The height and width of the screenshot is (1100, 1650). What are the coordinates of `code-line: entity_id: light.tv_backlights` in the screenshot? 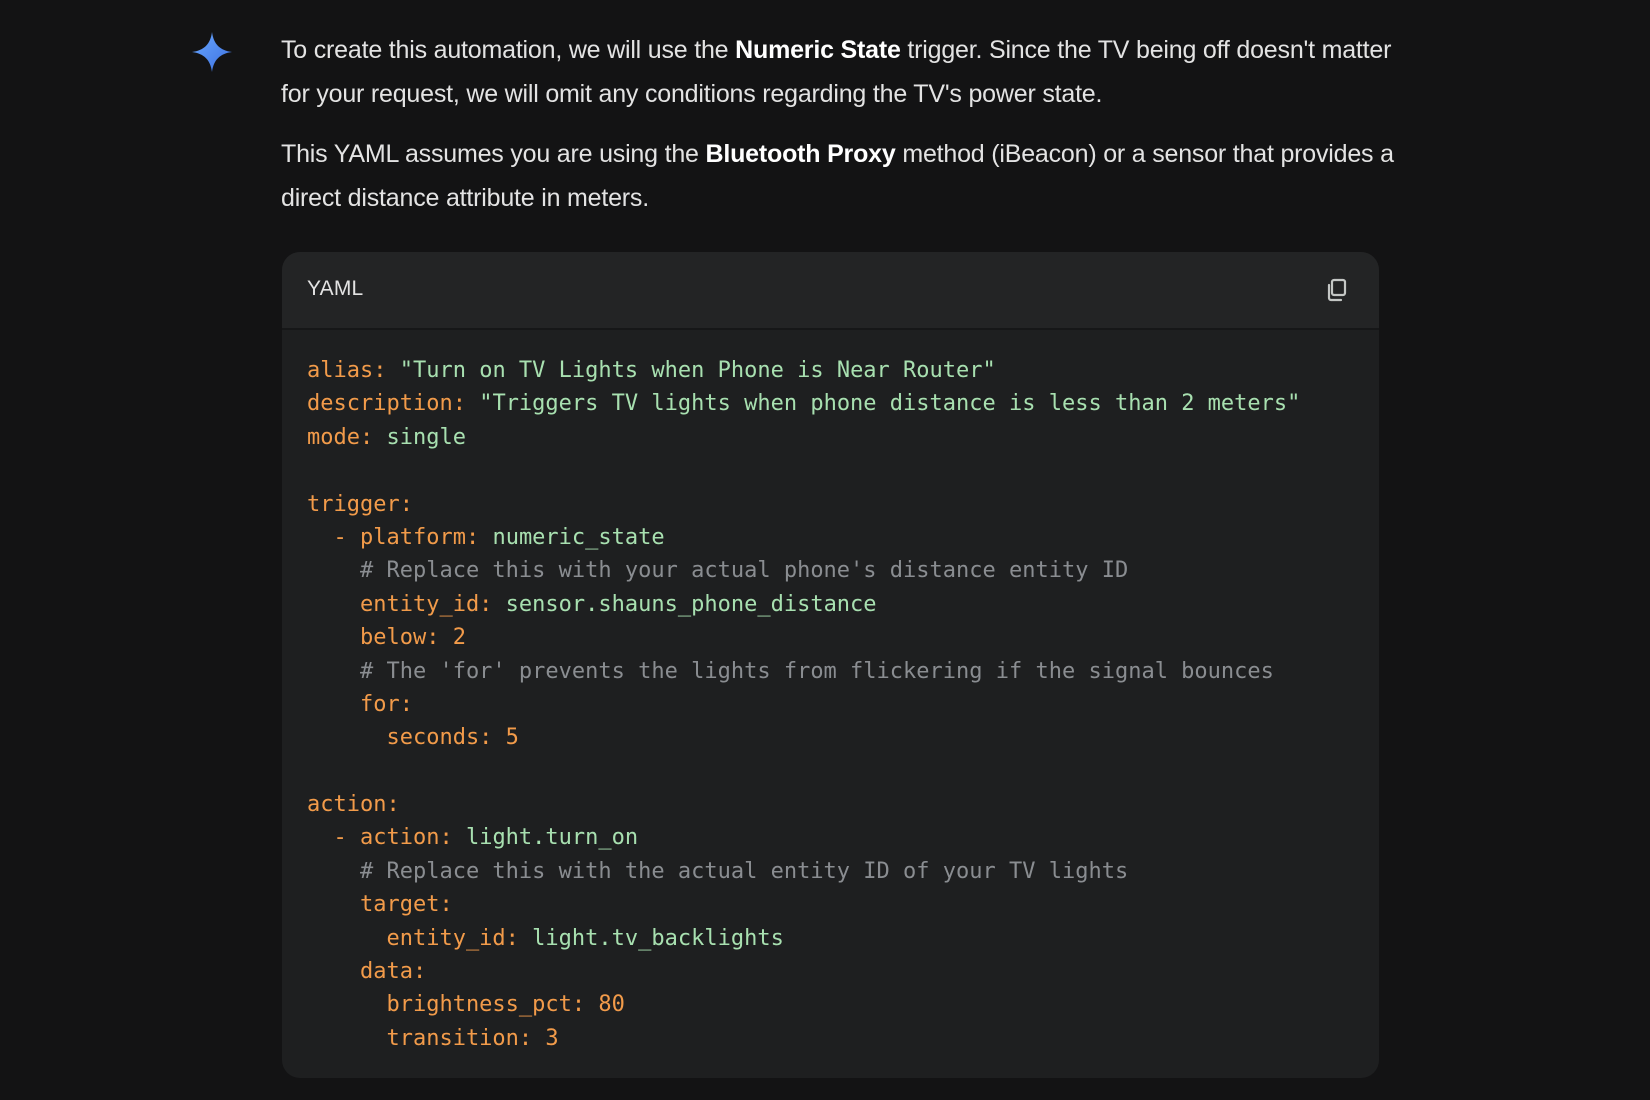 It's located at (833, 938).